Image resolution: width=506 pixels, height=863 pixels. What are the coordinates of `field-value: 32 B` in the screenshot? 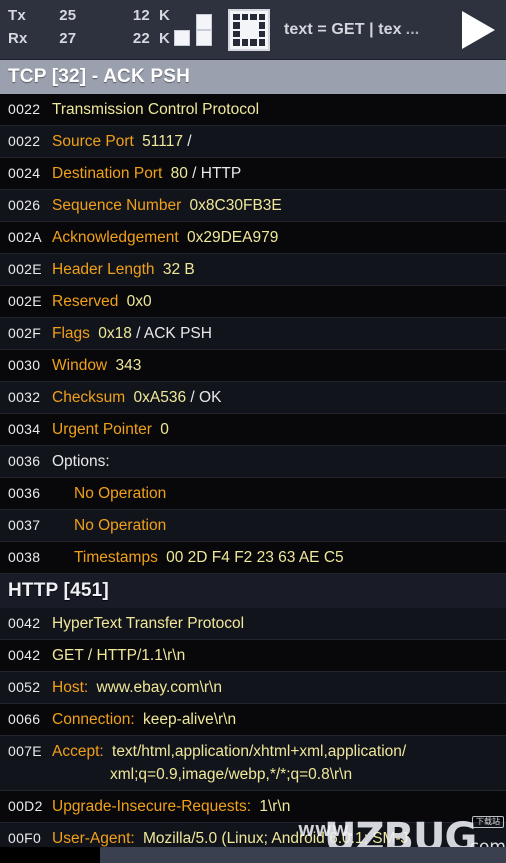 It's located at (176, 269).